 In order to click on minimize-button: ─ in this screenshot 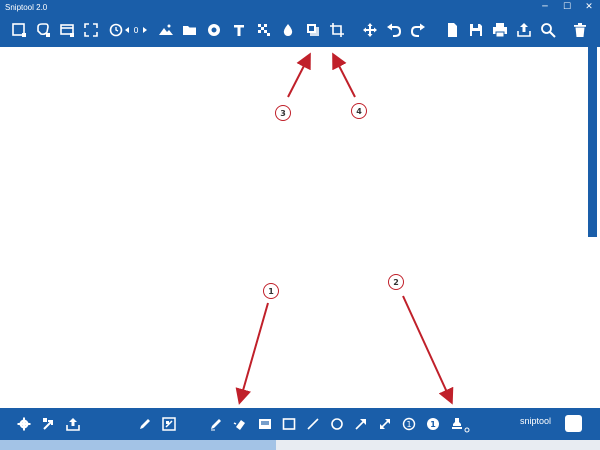, I will do `click(545, 7)`.